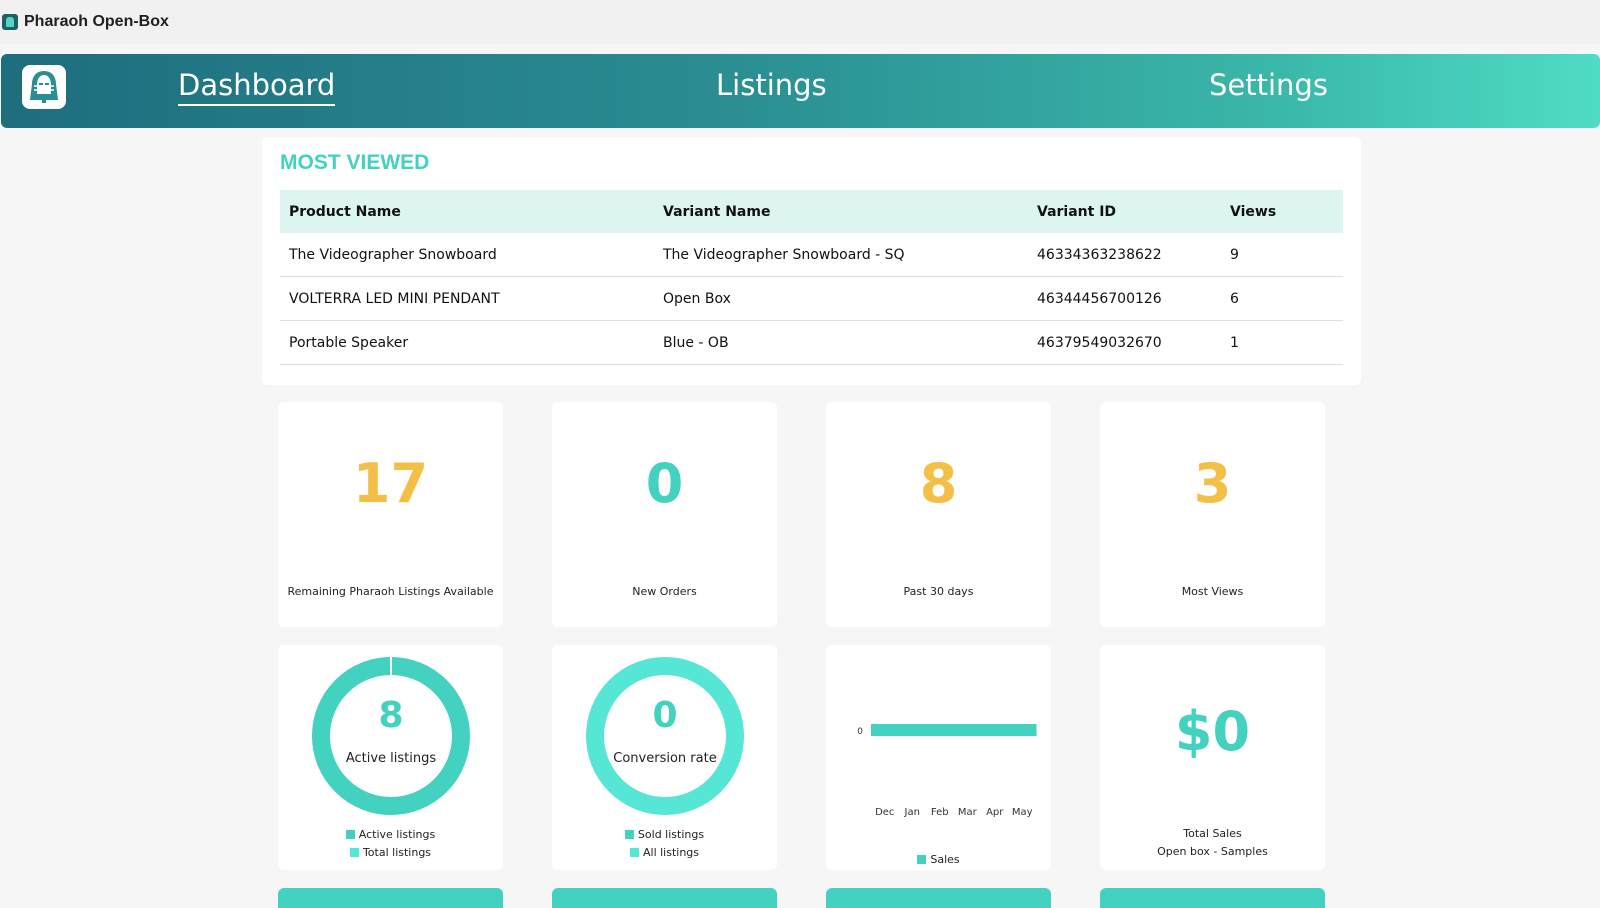 Image resolution: width=1600 pixels, height=908 pixels. I want to click on tab-dashboard: Dashboard, so click(257, 87).